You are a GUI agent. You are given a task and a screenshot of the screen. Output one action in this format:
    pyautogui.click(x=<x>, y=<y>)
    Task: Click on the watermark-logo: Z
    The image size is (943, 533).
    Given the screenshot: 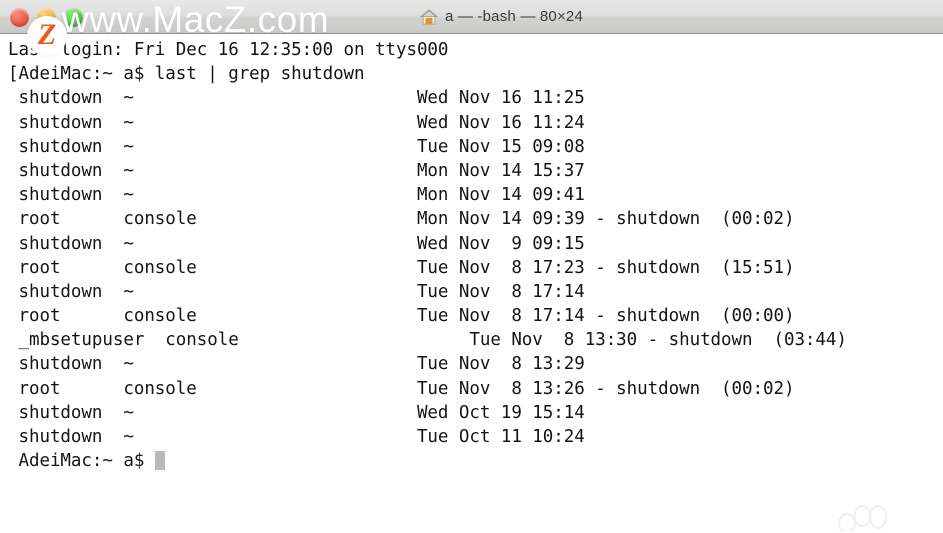 What is the action you would take?
    pyautogui.click(x=47, y=36)
    